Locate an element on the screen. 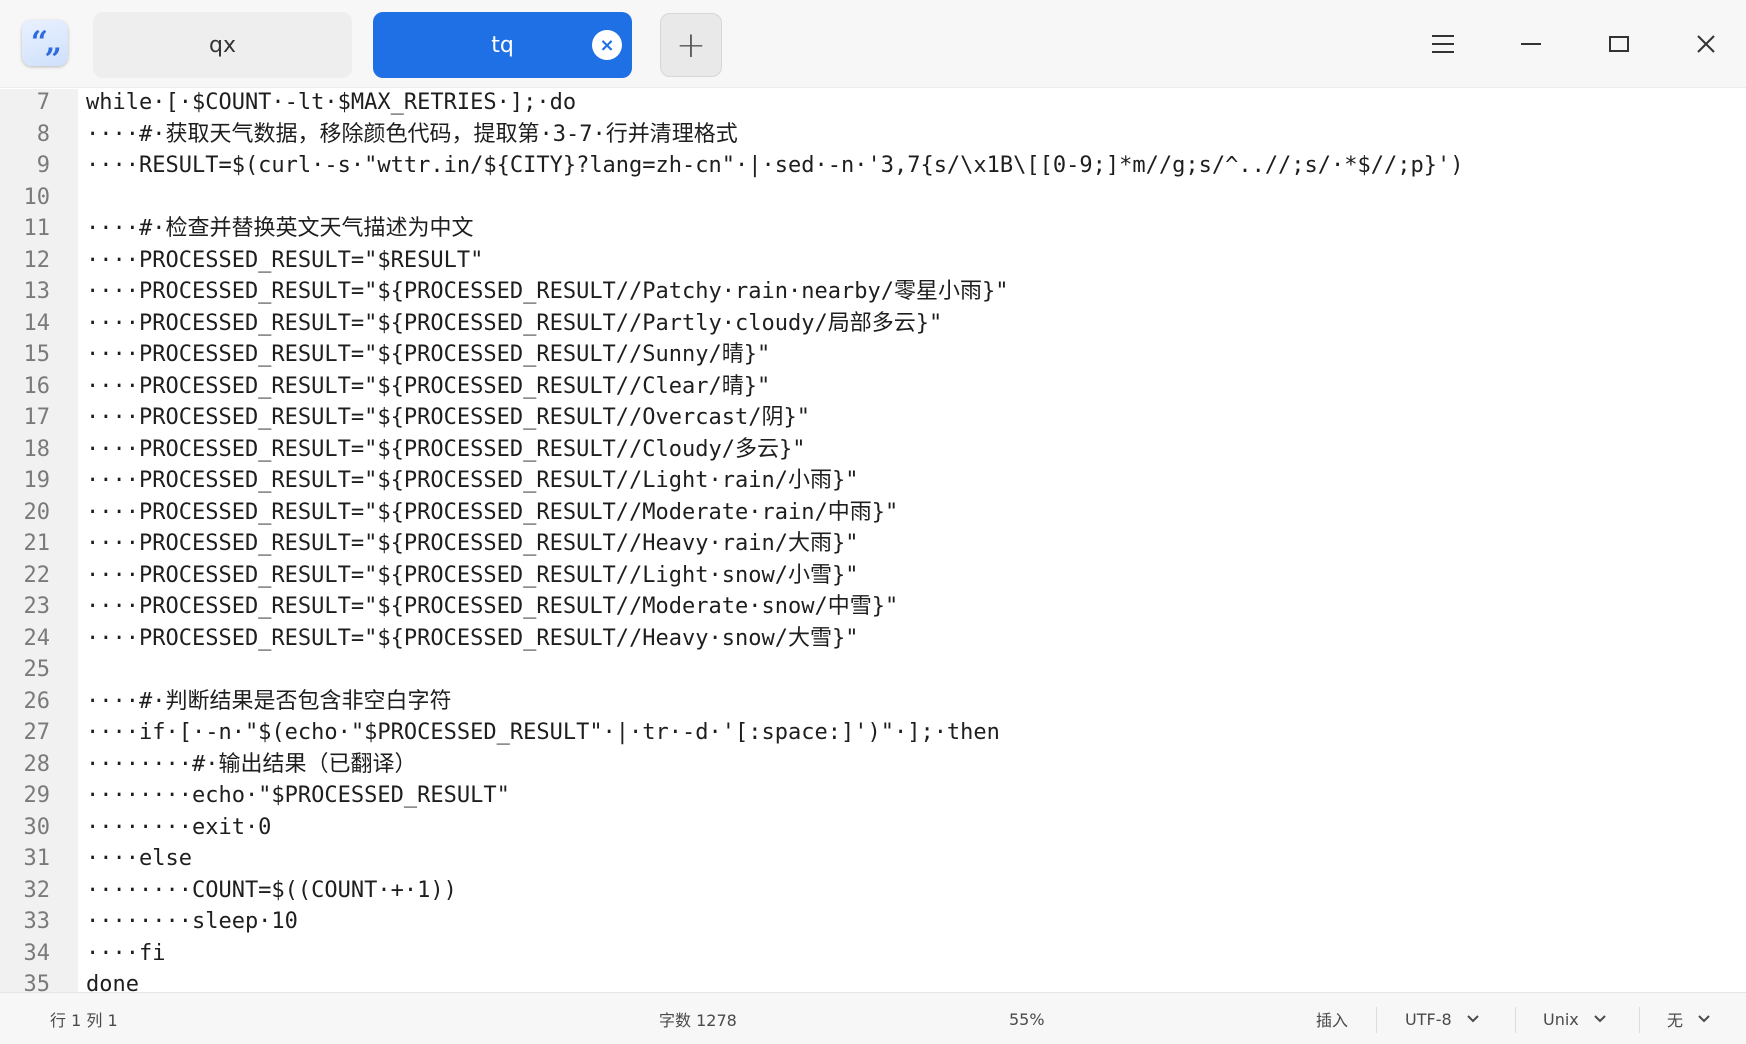 The image size is (1746, 1044). close-tab-icon: × is located at coordinates (607, 45).